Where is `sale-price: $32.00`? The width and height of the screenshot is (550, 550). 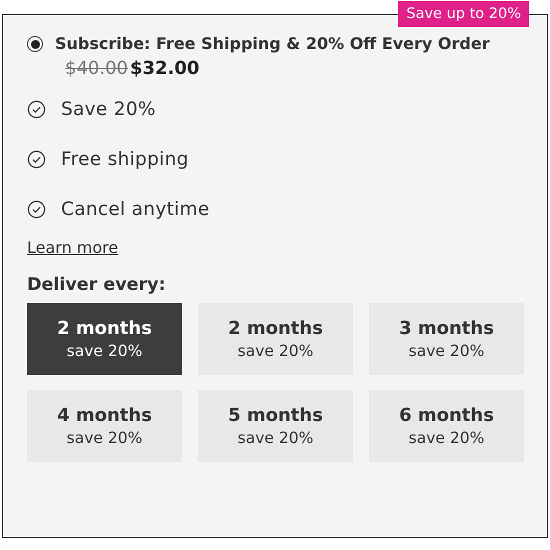
sale-price: $32.00 is located at coordinates (165, 68).